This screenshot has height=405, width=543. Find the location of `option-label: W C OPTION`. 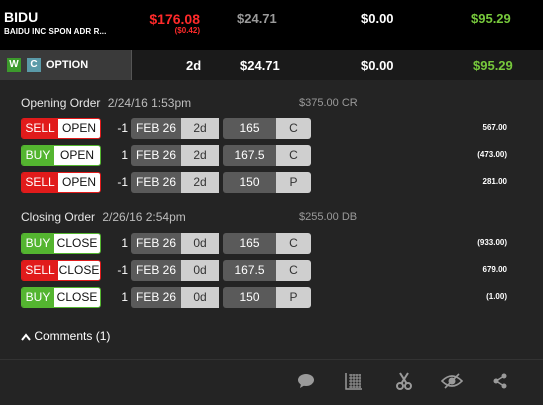

option-label: W C OPTION is located at coordinates (66, 65).